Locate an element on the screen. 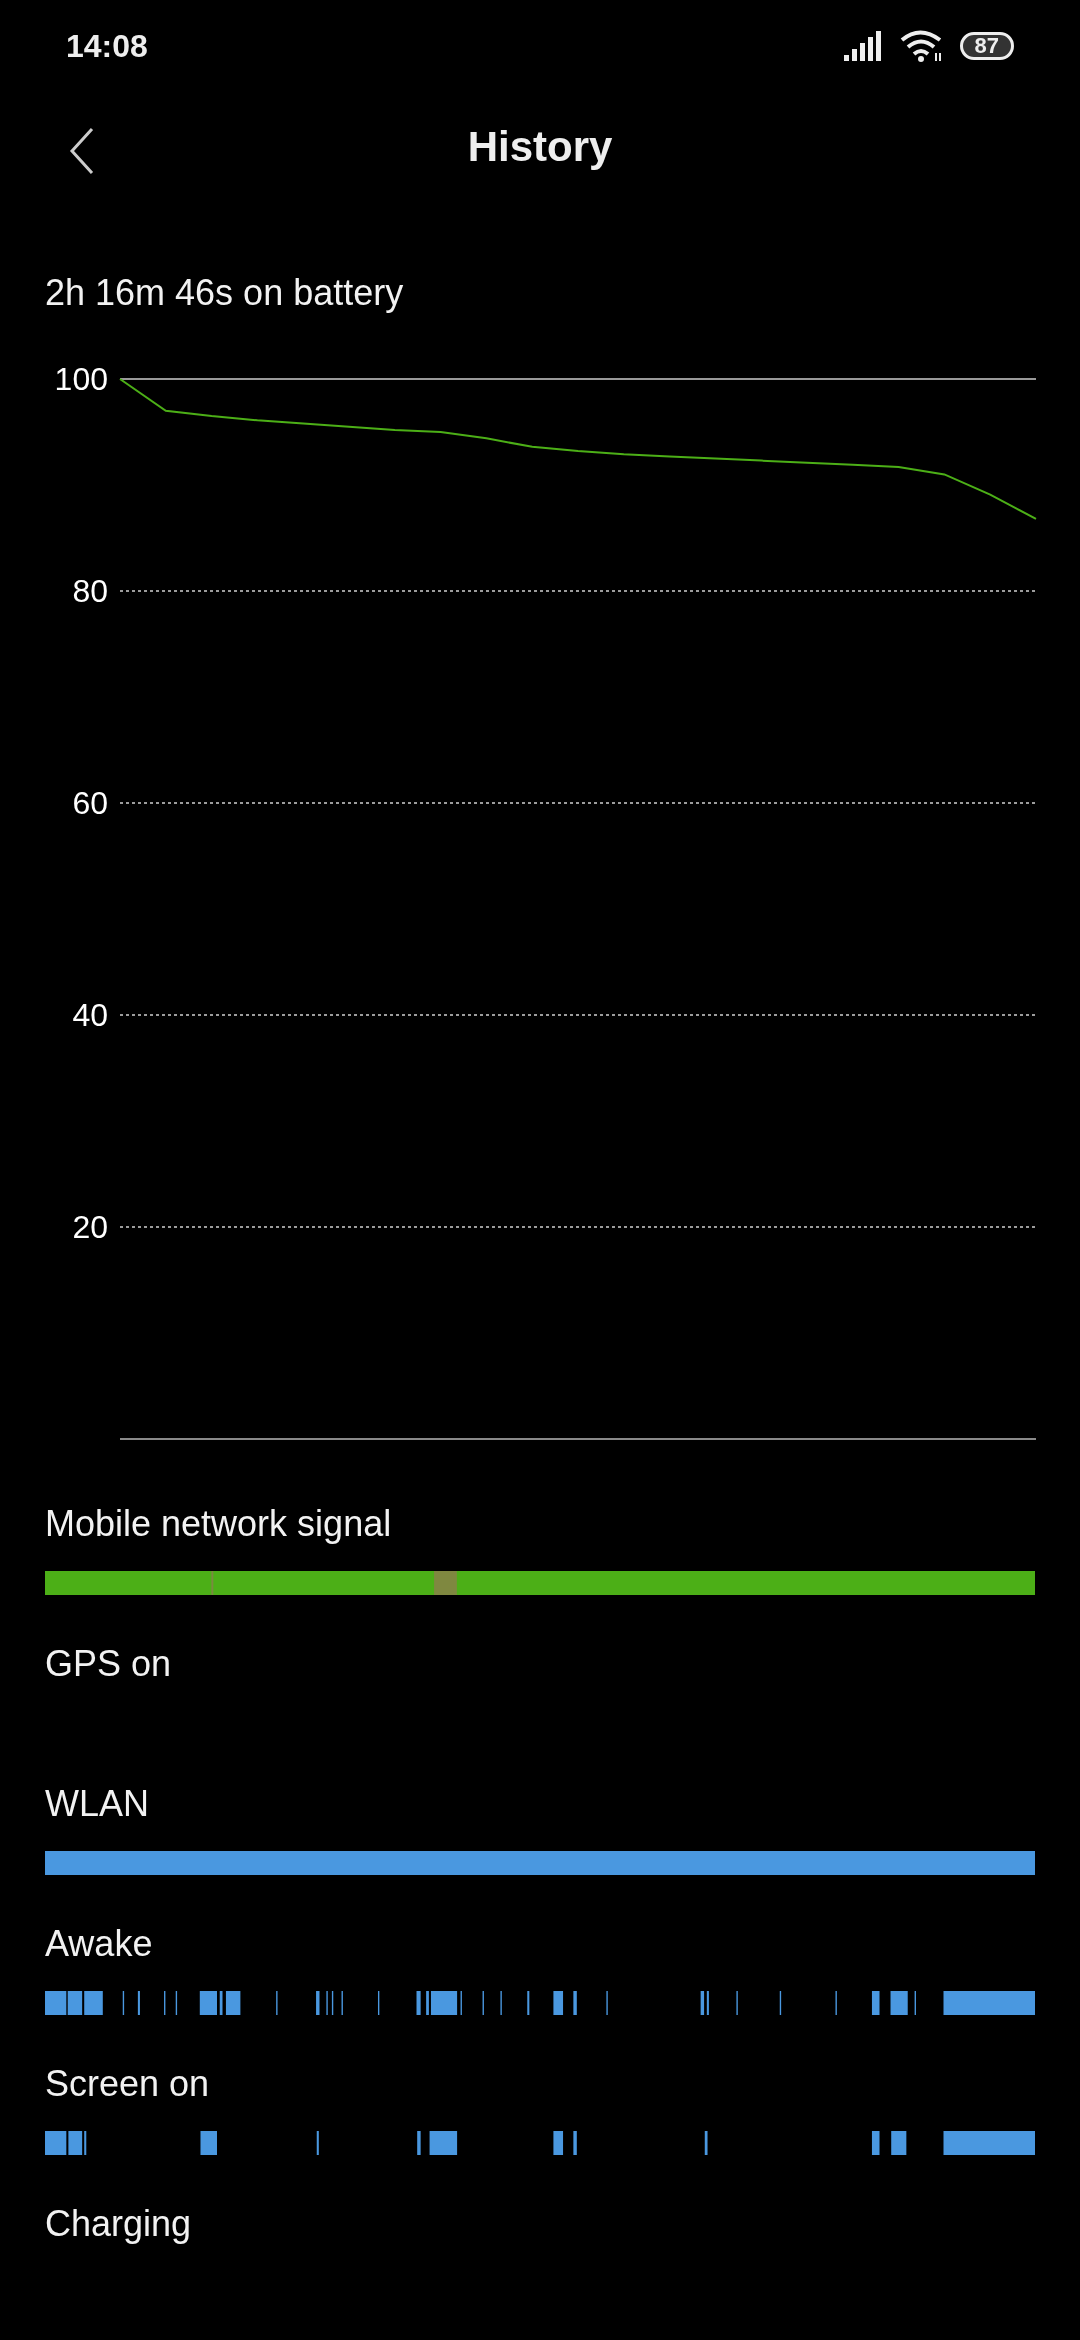 The width and height of the screenshot is (1080, 2340). axis-label: 100 is located at coordinates (81, 379).